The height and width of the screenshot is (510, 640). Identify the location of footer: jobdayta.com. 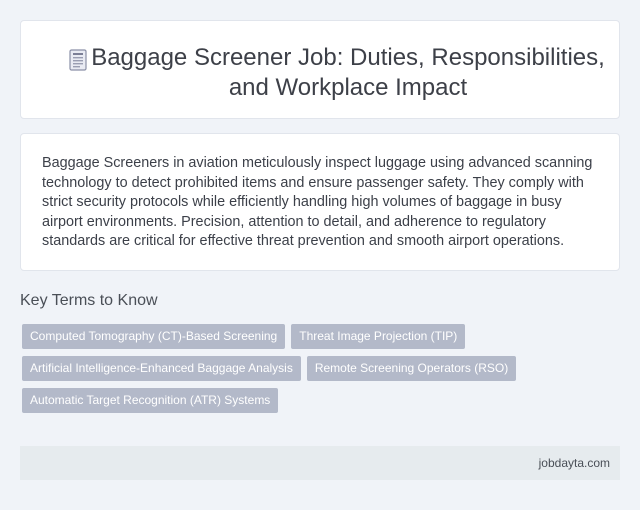
(320, 463).